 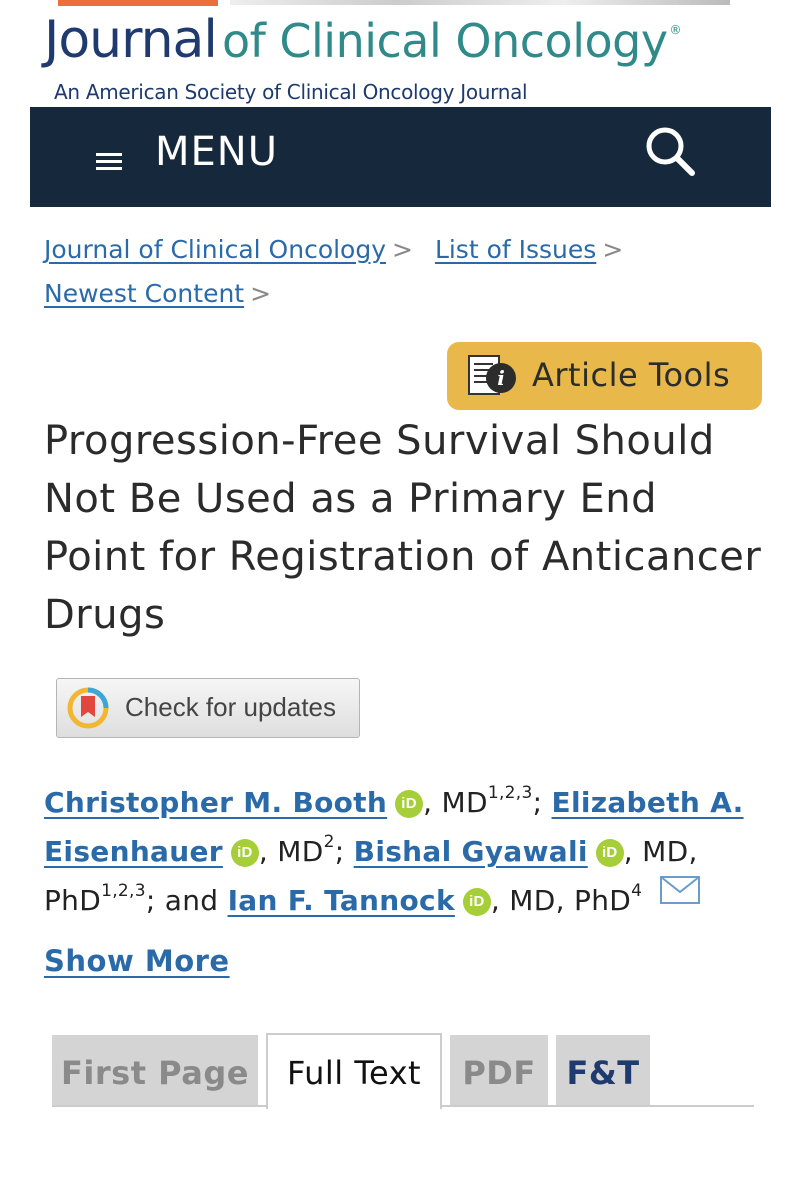 I want to click on article-tools-button: i Article Tools, so click(x=604, y=376).